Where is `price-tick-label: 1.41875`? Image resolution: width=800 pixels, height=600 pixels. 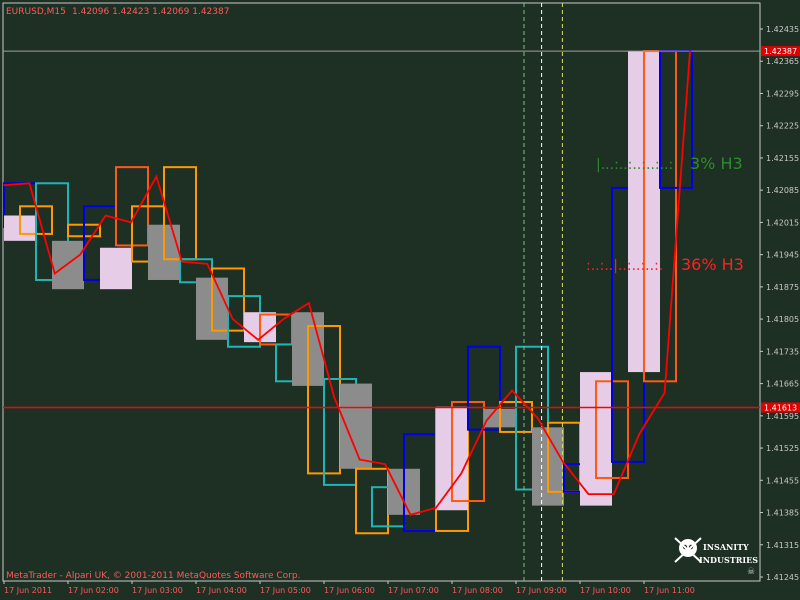 price-tick-label: 1.41875 is located at coordinates (782, 287).